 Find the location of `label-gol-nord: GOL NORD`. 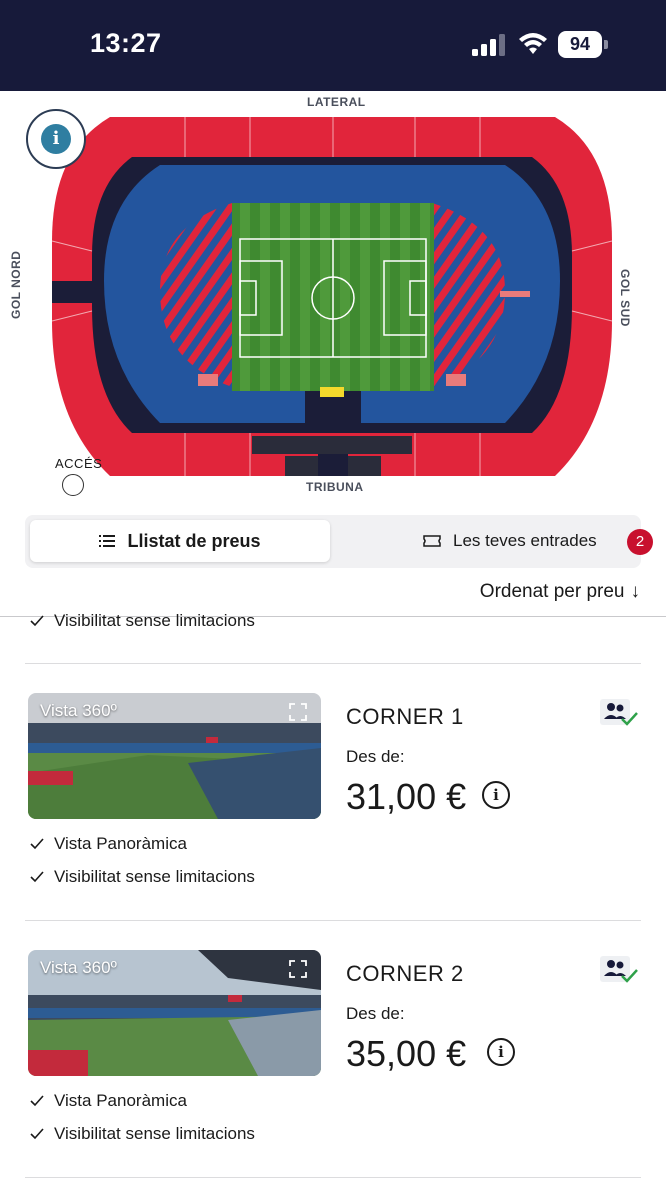

label-gol-nord: GOL NORD is located at coordinates (16, 284).